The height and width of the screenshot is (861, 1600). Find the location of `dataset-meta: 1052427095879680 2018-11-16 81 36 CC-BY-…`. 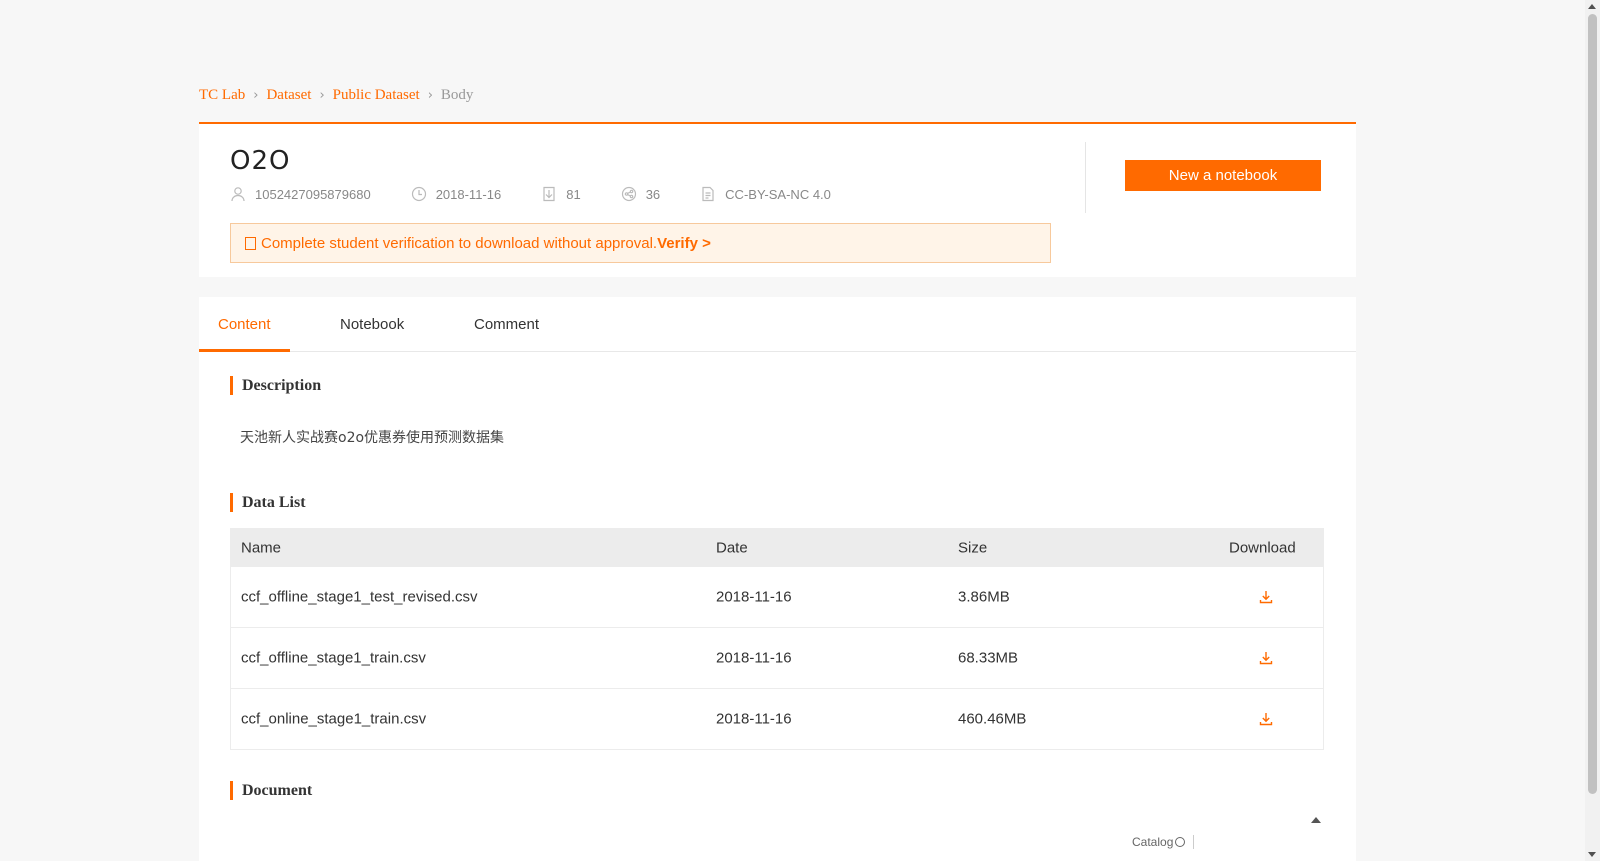

dataset-meta: 1052427095879680 2018-11-16 81 36 CC-BY-… is located at coordinates (550, 194).